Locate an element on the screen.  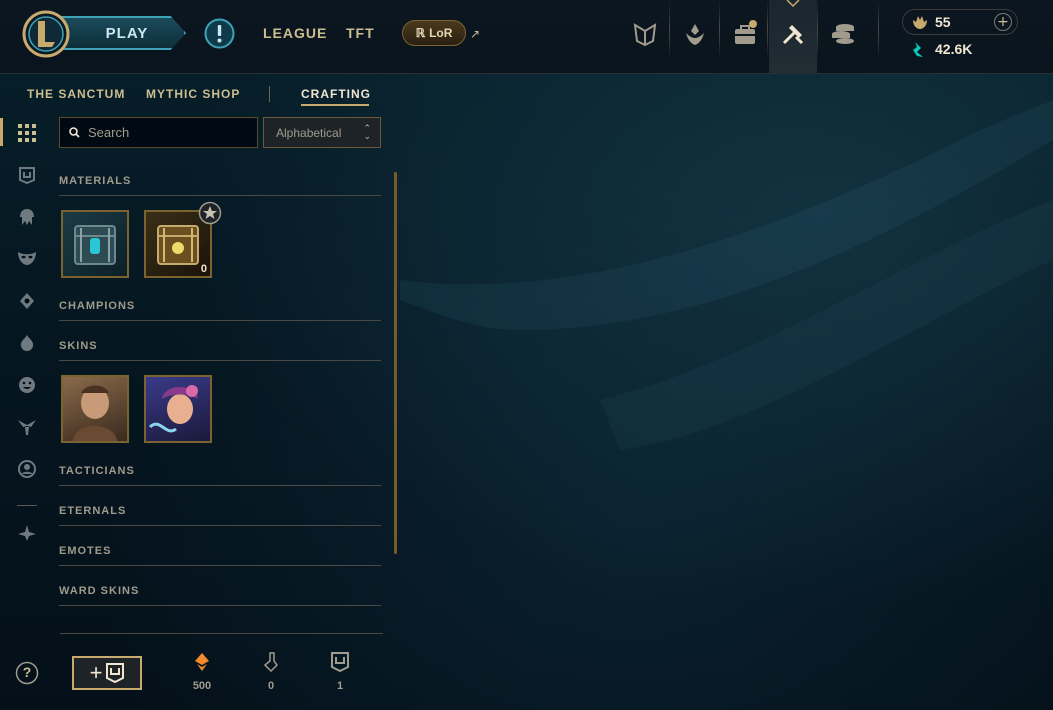
notification-dot-icon is located at coordinates (753, 24).